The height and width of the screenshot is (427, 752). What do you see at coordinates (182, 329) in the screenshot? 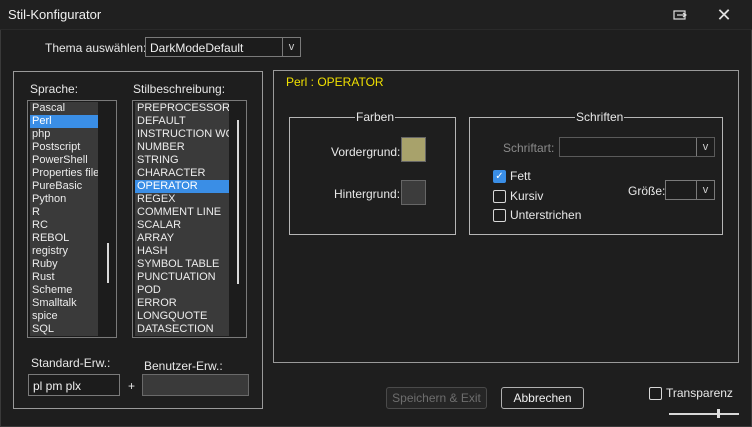
I see `style-list-item: DATASECTION` at bounding box center [182, 329].